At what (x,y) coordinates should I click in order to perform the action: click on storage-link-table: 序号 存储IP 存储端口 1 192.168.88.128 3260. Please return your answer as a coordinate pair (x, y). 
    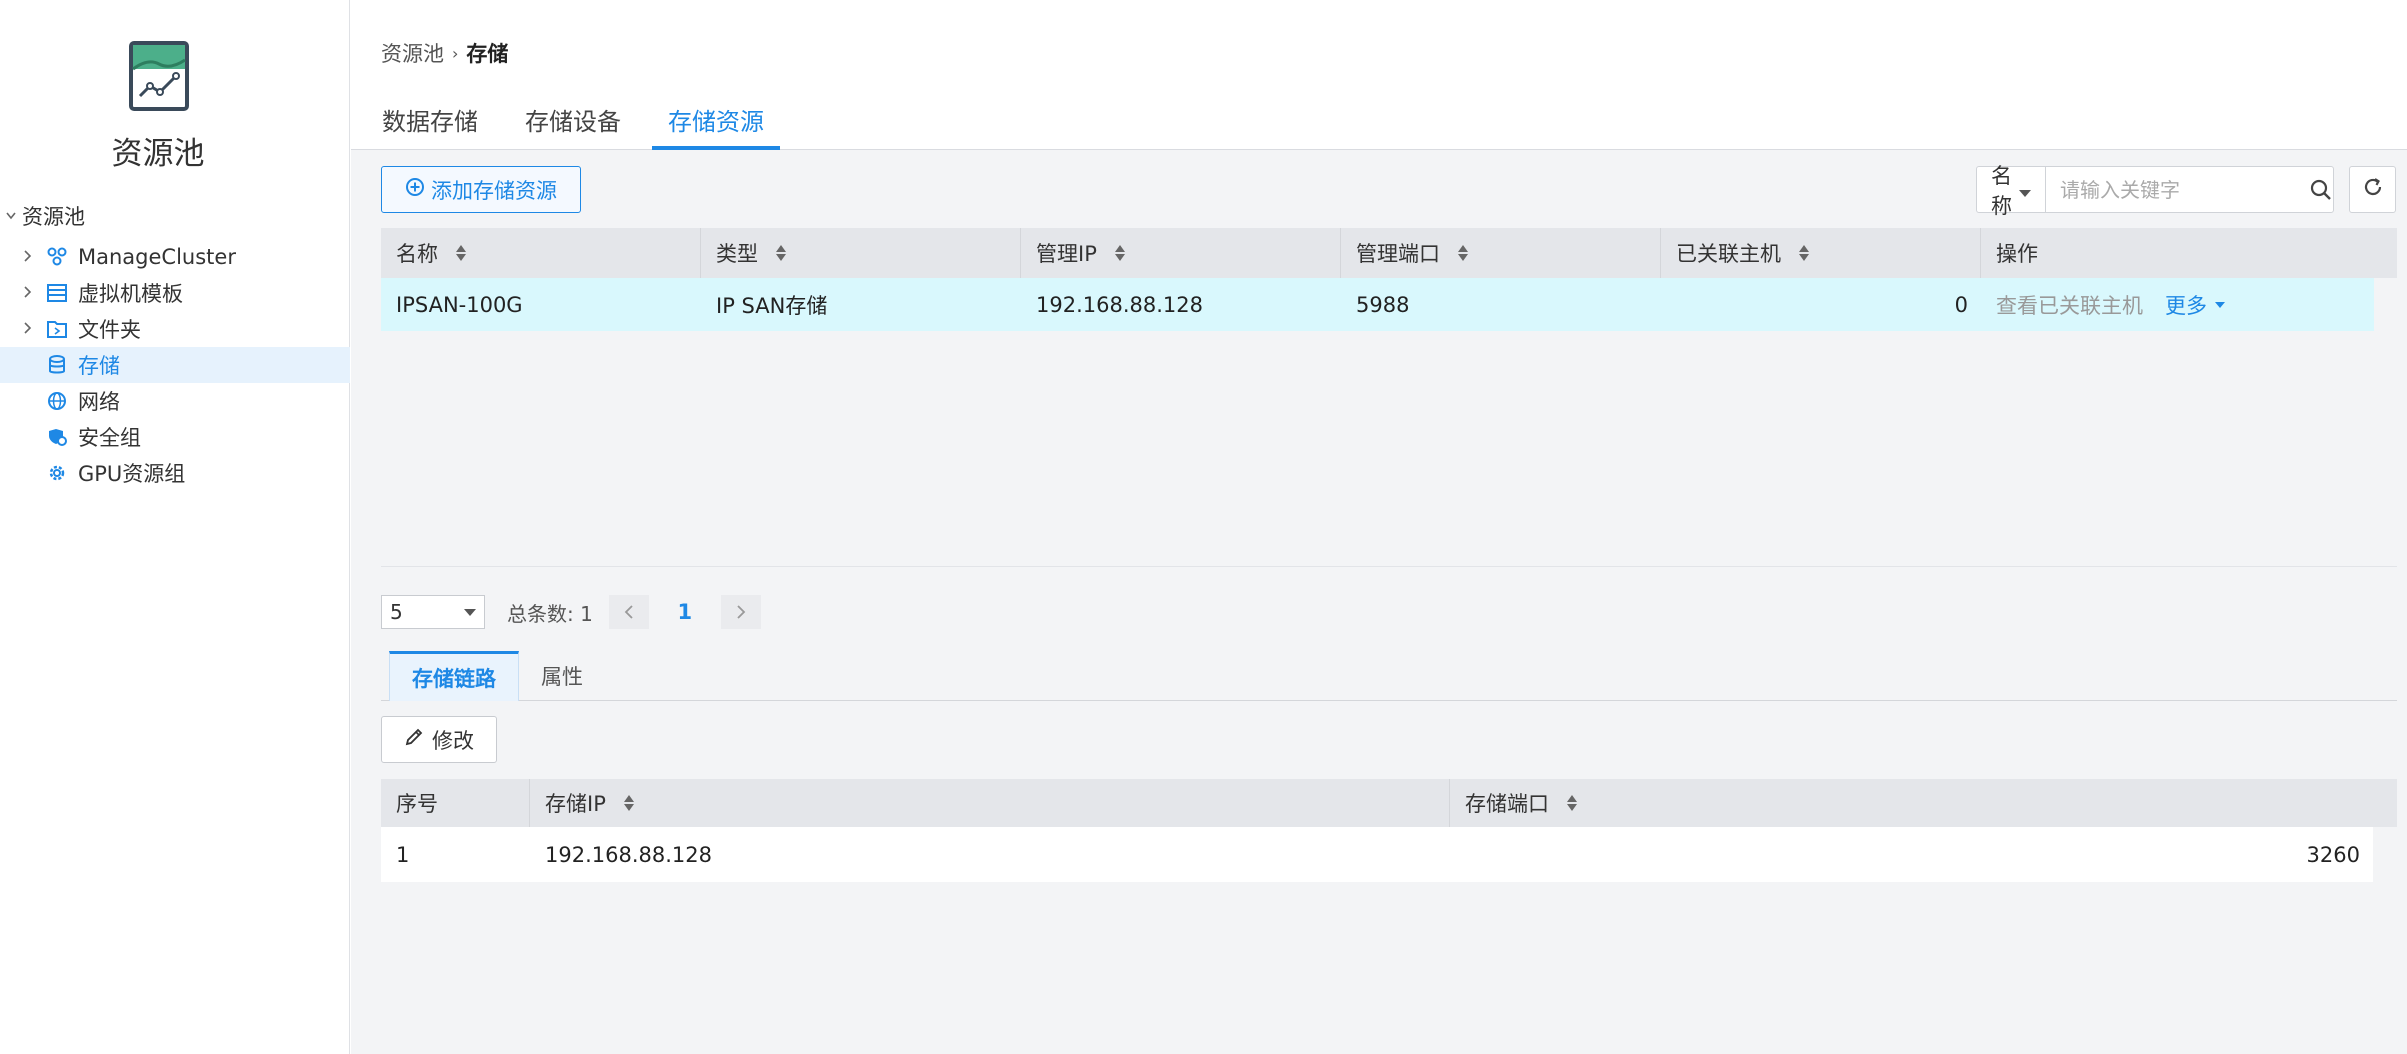
    Looking at the image, I should click on (1389, 830).